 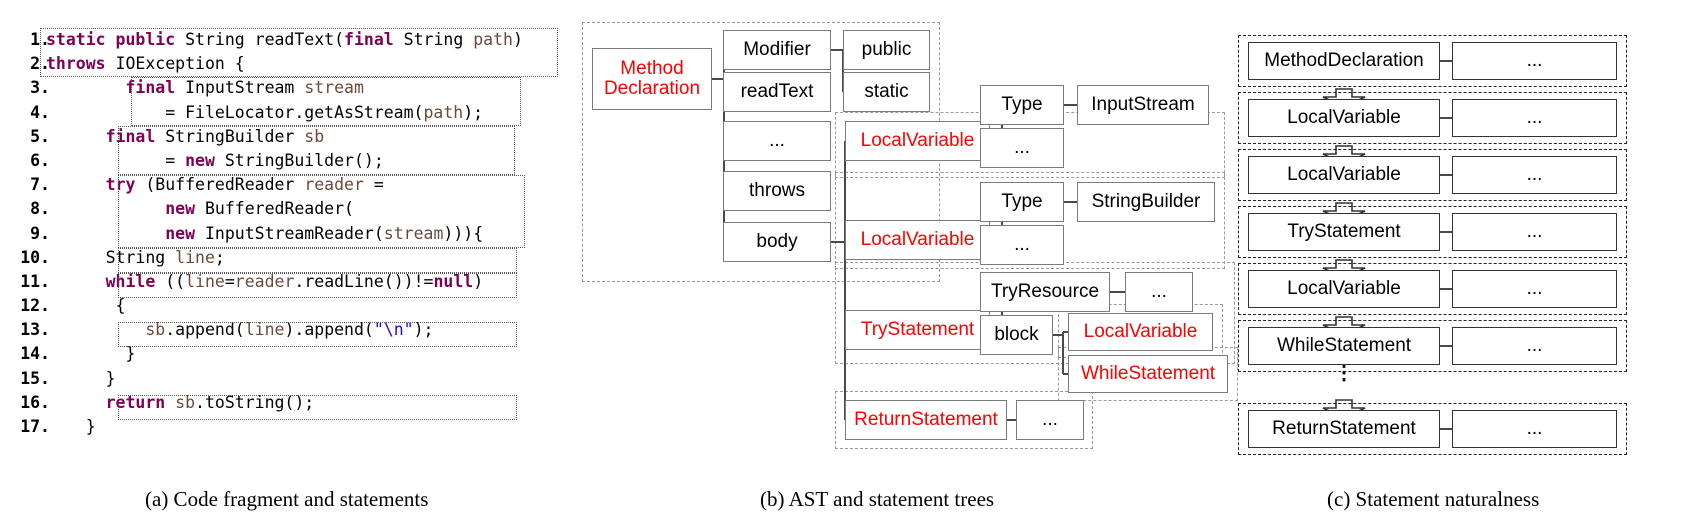 What do you see at coordinates (777, 50) in the screenshot?
I see `ast-node-modifier: Modifier` at bounding box center [777, 50].